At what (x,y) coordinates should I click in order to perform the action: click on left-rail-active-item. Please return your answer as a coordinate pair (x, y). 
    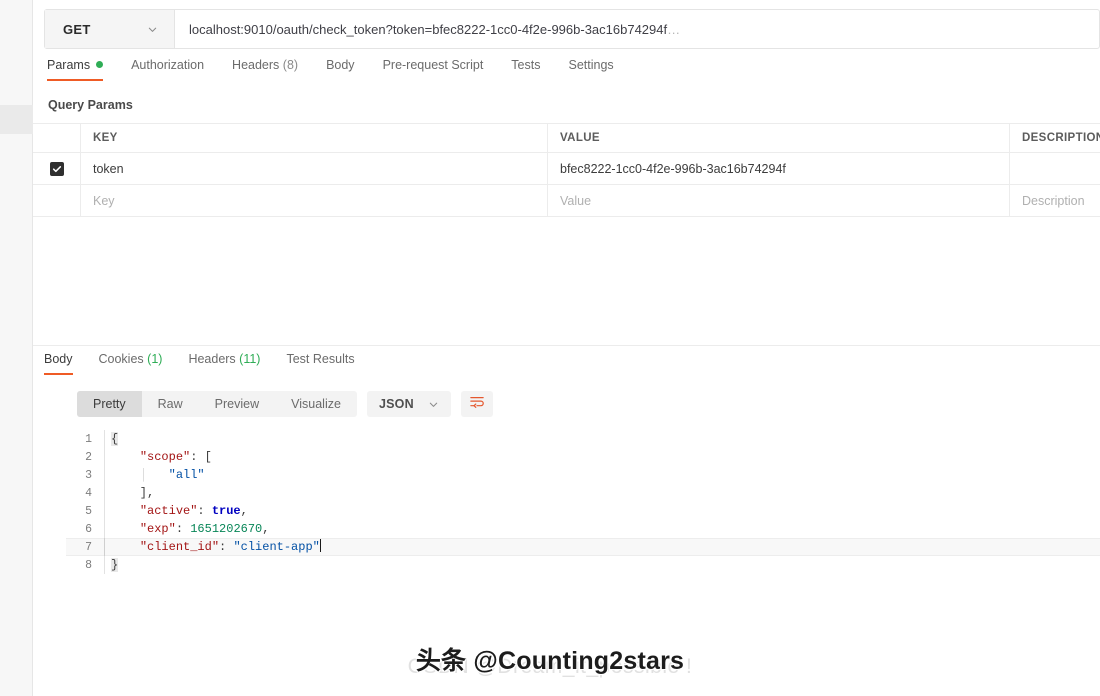
    Looking at the image, I should click on (16, 119).